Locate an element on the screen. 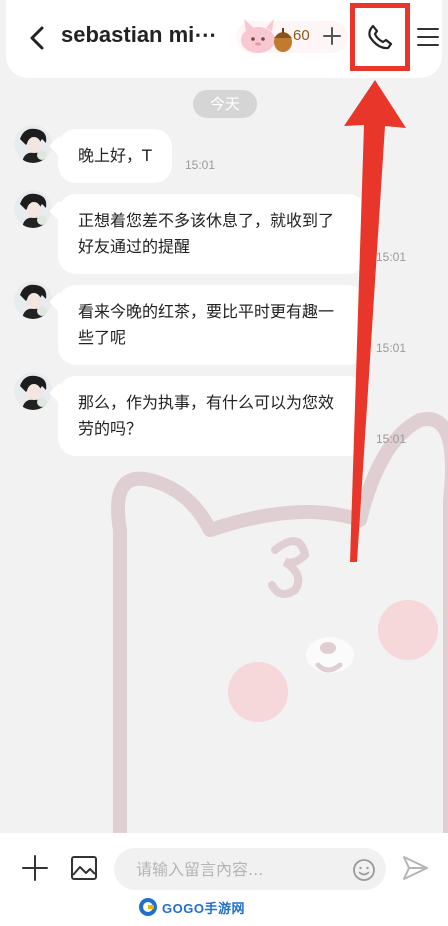  message-bubble: 晚上好，T is located at coordinates (115, 156).